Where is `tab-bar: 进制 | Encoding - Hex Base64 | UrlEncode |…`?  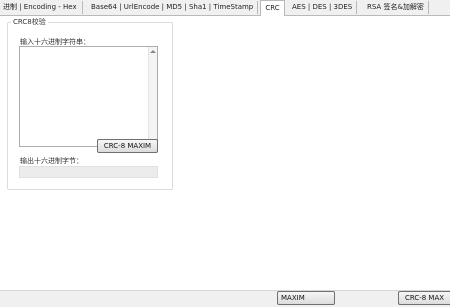 tab-bar: 进制 | Encoding - Hex Base64 | UrlEncode |… is located at coordinates (225, 8).